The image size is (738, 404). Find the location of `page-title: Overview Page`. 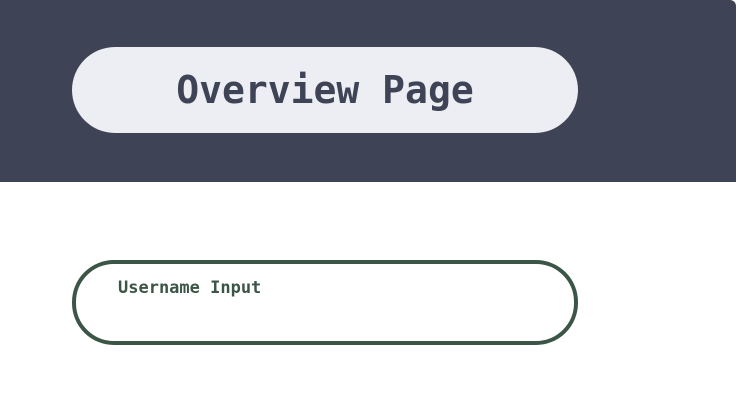

page-title: Overview Page is located at coordinates (325, 90).